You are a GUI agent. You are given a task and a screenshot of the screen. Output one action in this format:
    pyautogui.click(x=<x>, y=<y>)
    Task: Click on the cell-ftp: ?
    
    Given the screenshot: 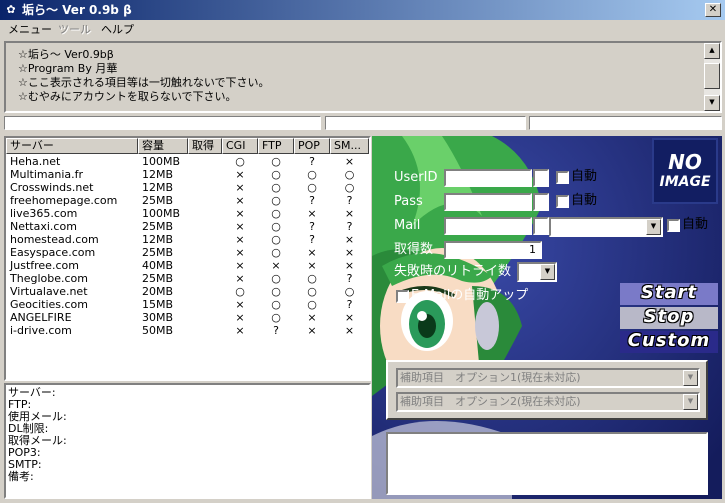 What is the action you would take?
    pyautogui.click(x=276, y=330)
    